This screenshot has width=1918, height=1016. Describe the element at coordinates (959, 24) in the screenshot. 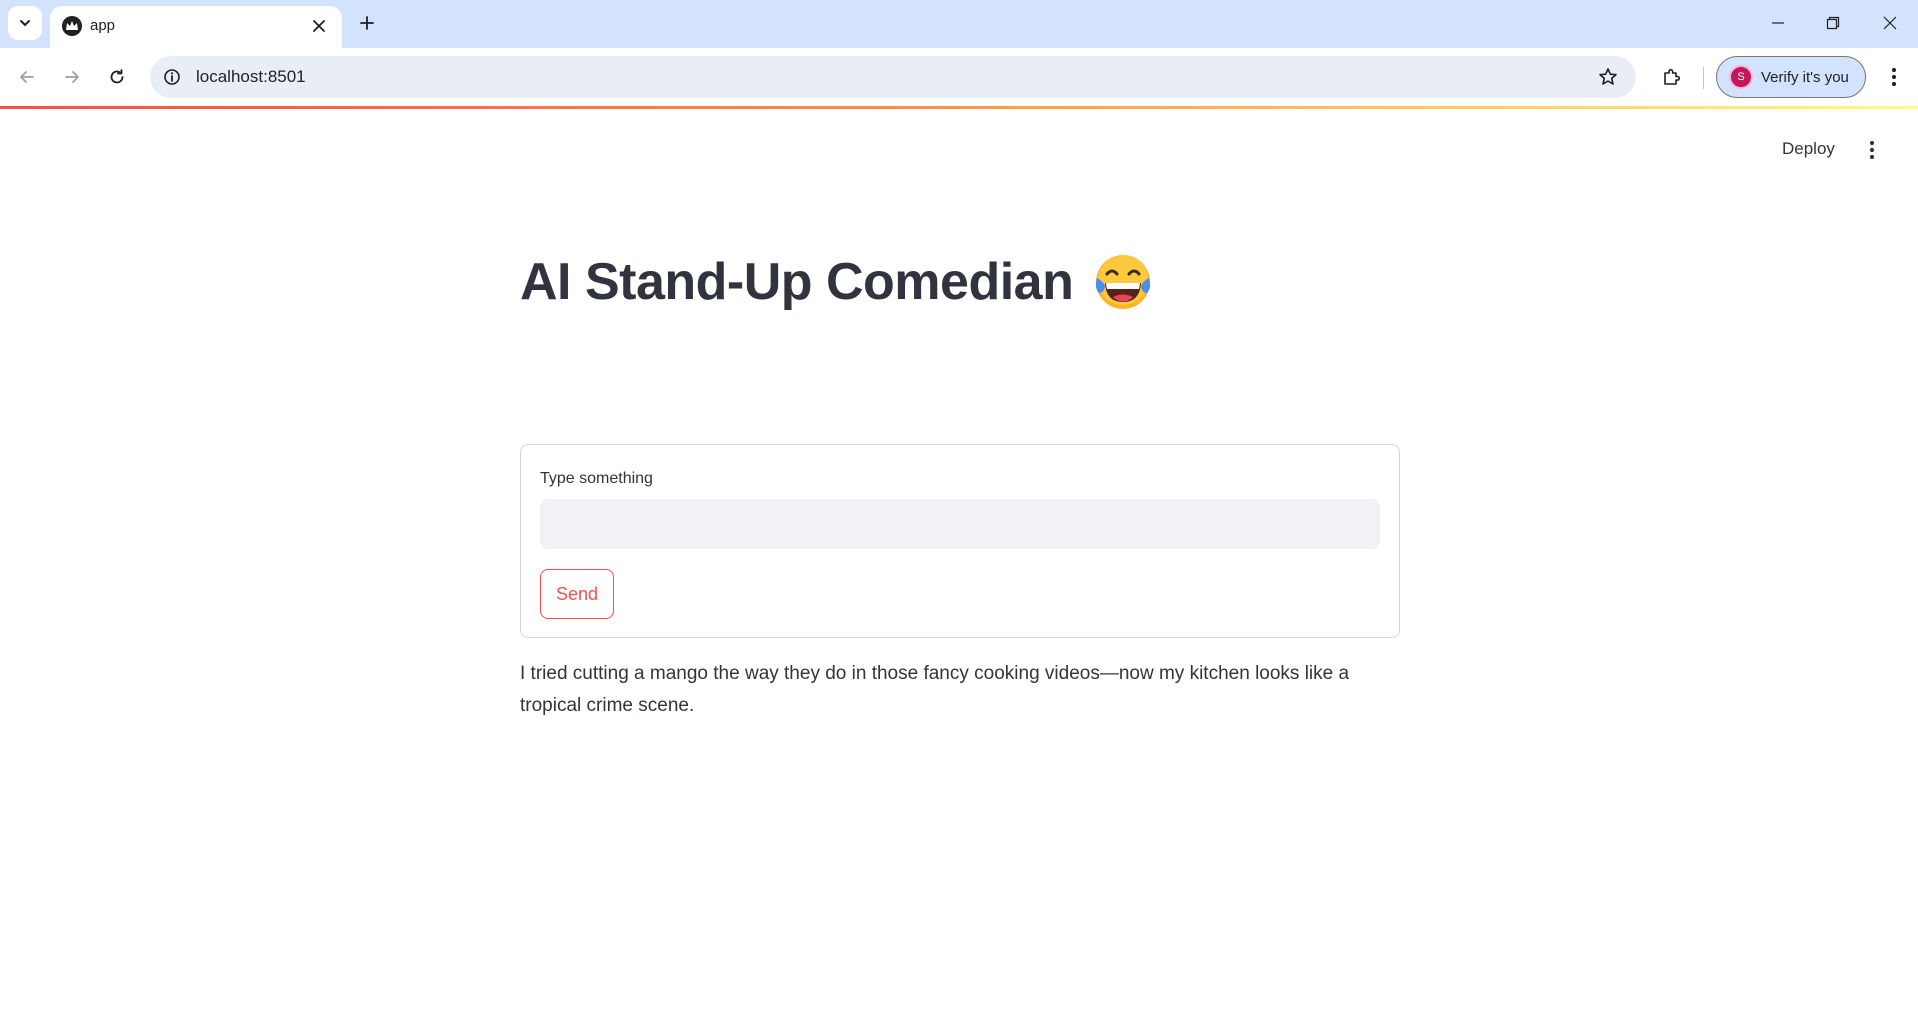

I see `browser-tab-strip: app` at that location.